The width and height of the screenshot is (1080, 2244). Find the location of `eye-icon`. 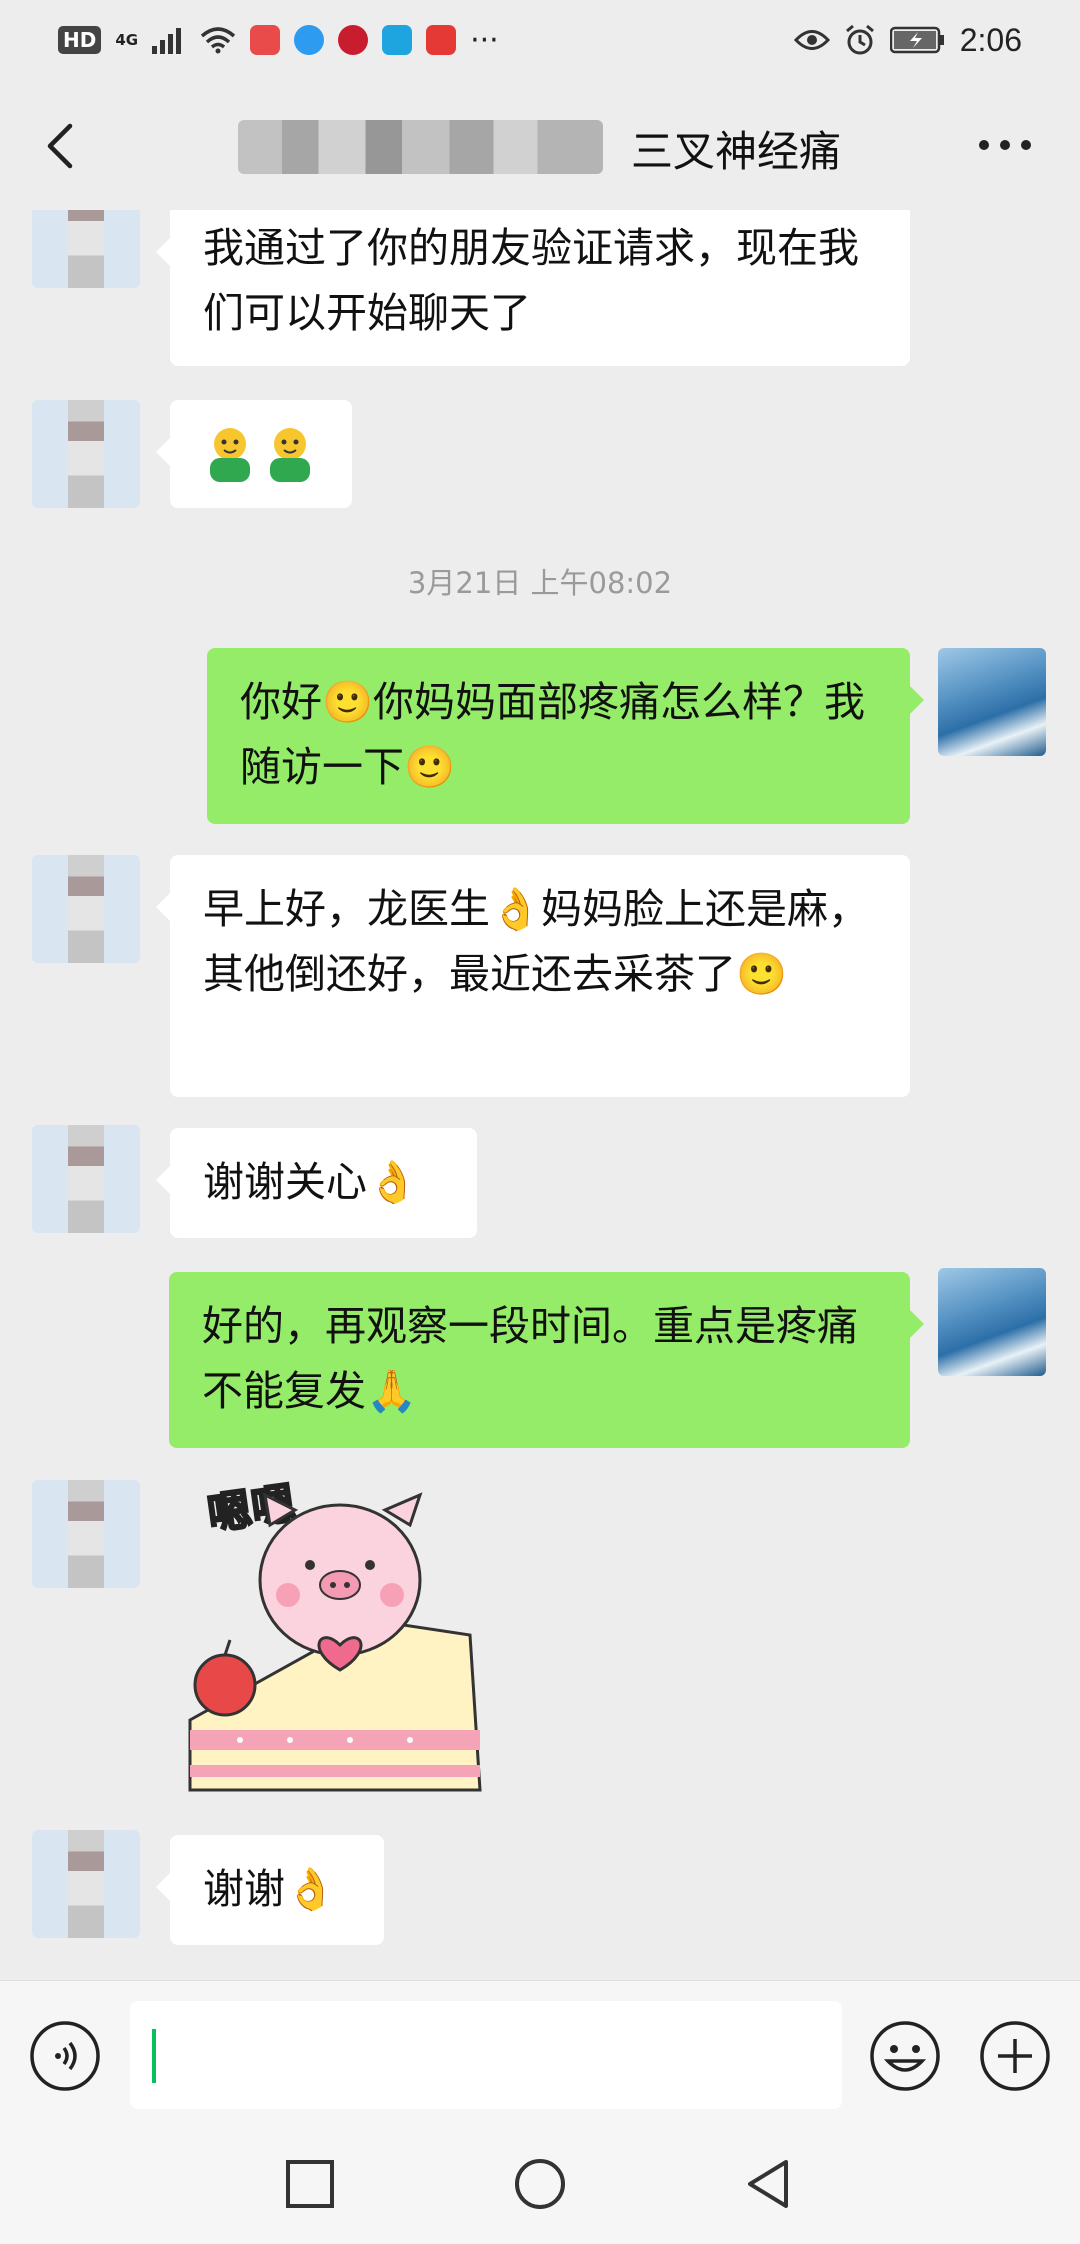

eye-icon is located at coordinates (811, 40).